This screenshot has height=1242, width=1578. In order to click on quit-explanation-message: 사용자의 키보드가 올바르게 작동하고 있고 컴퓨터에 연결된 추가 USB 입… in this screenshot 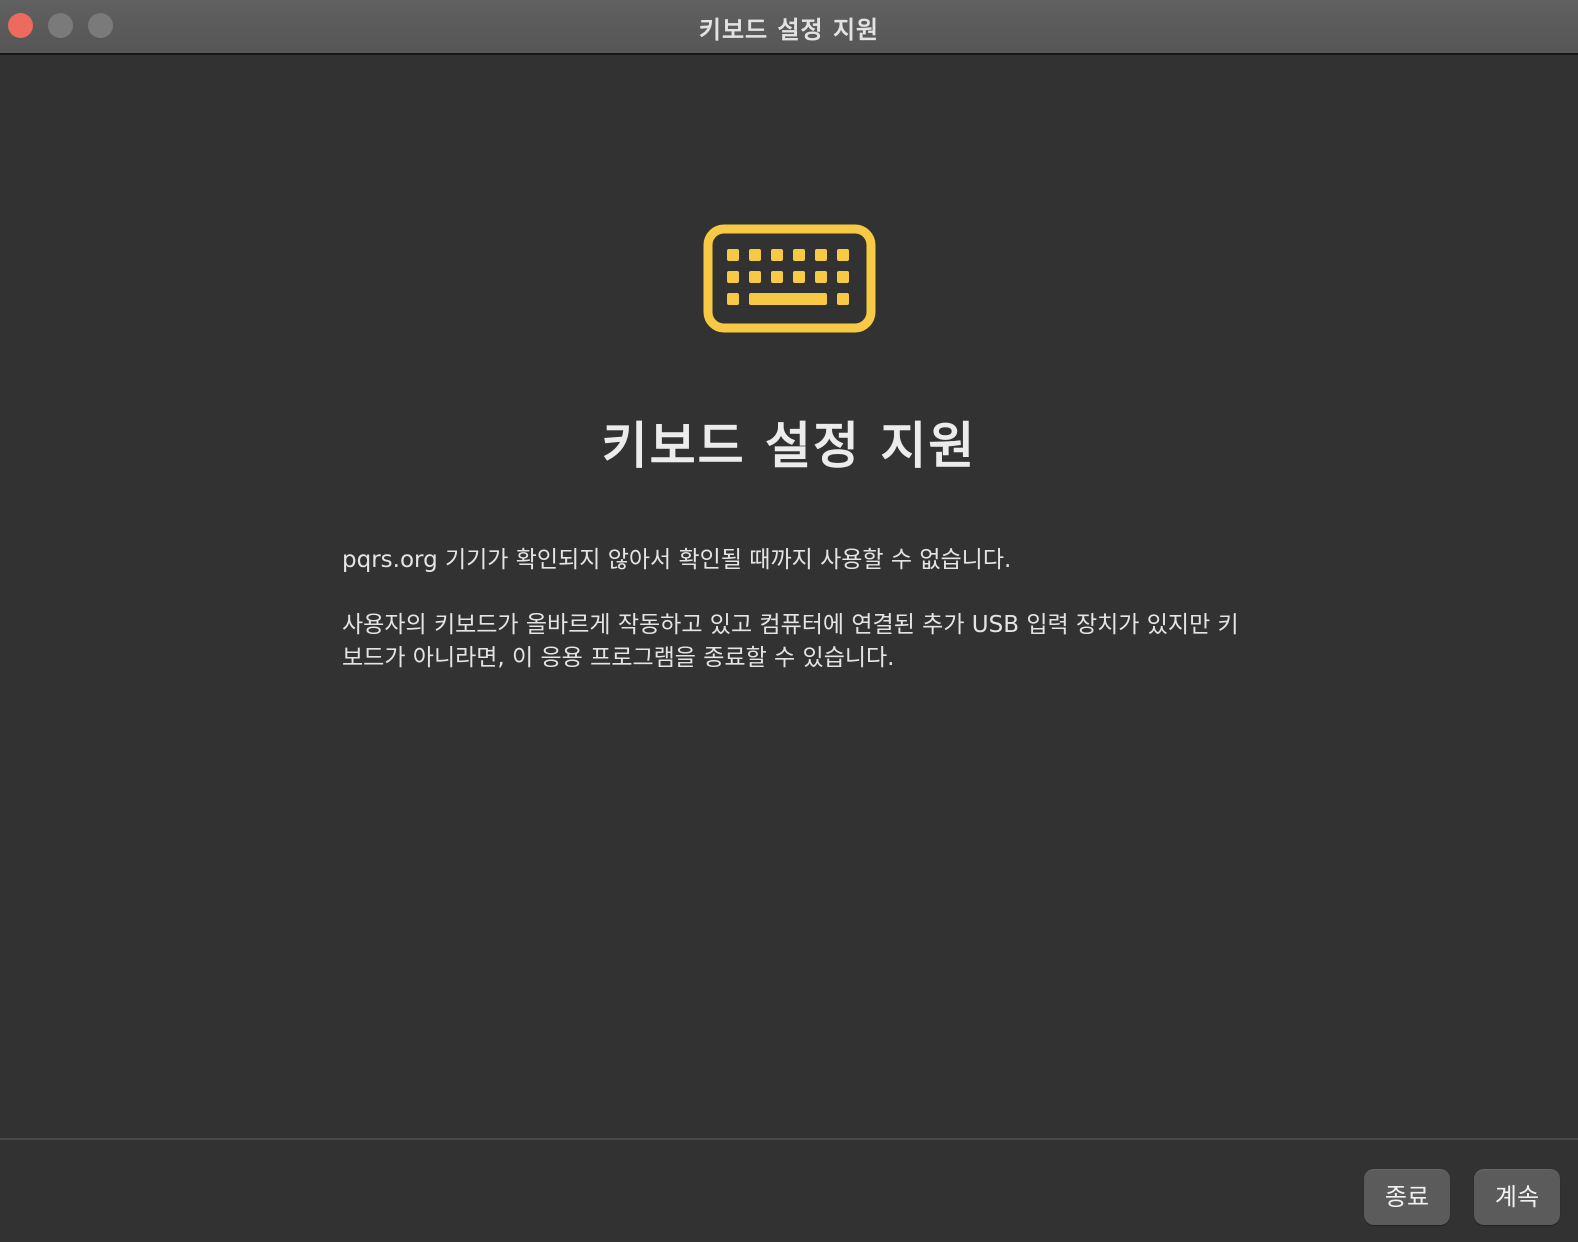, I will do `click(790, 641)`.